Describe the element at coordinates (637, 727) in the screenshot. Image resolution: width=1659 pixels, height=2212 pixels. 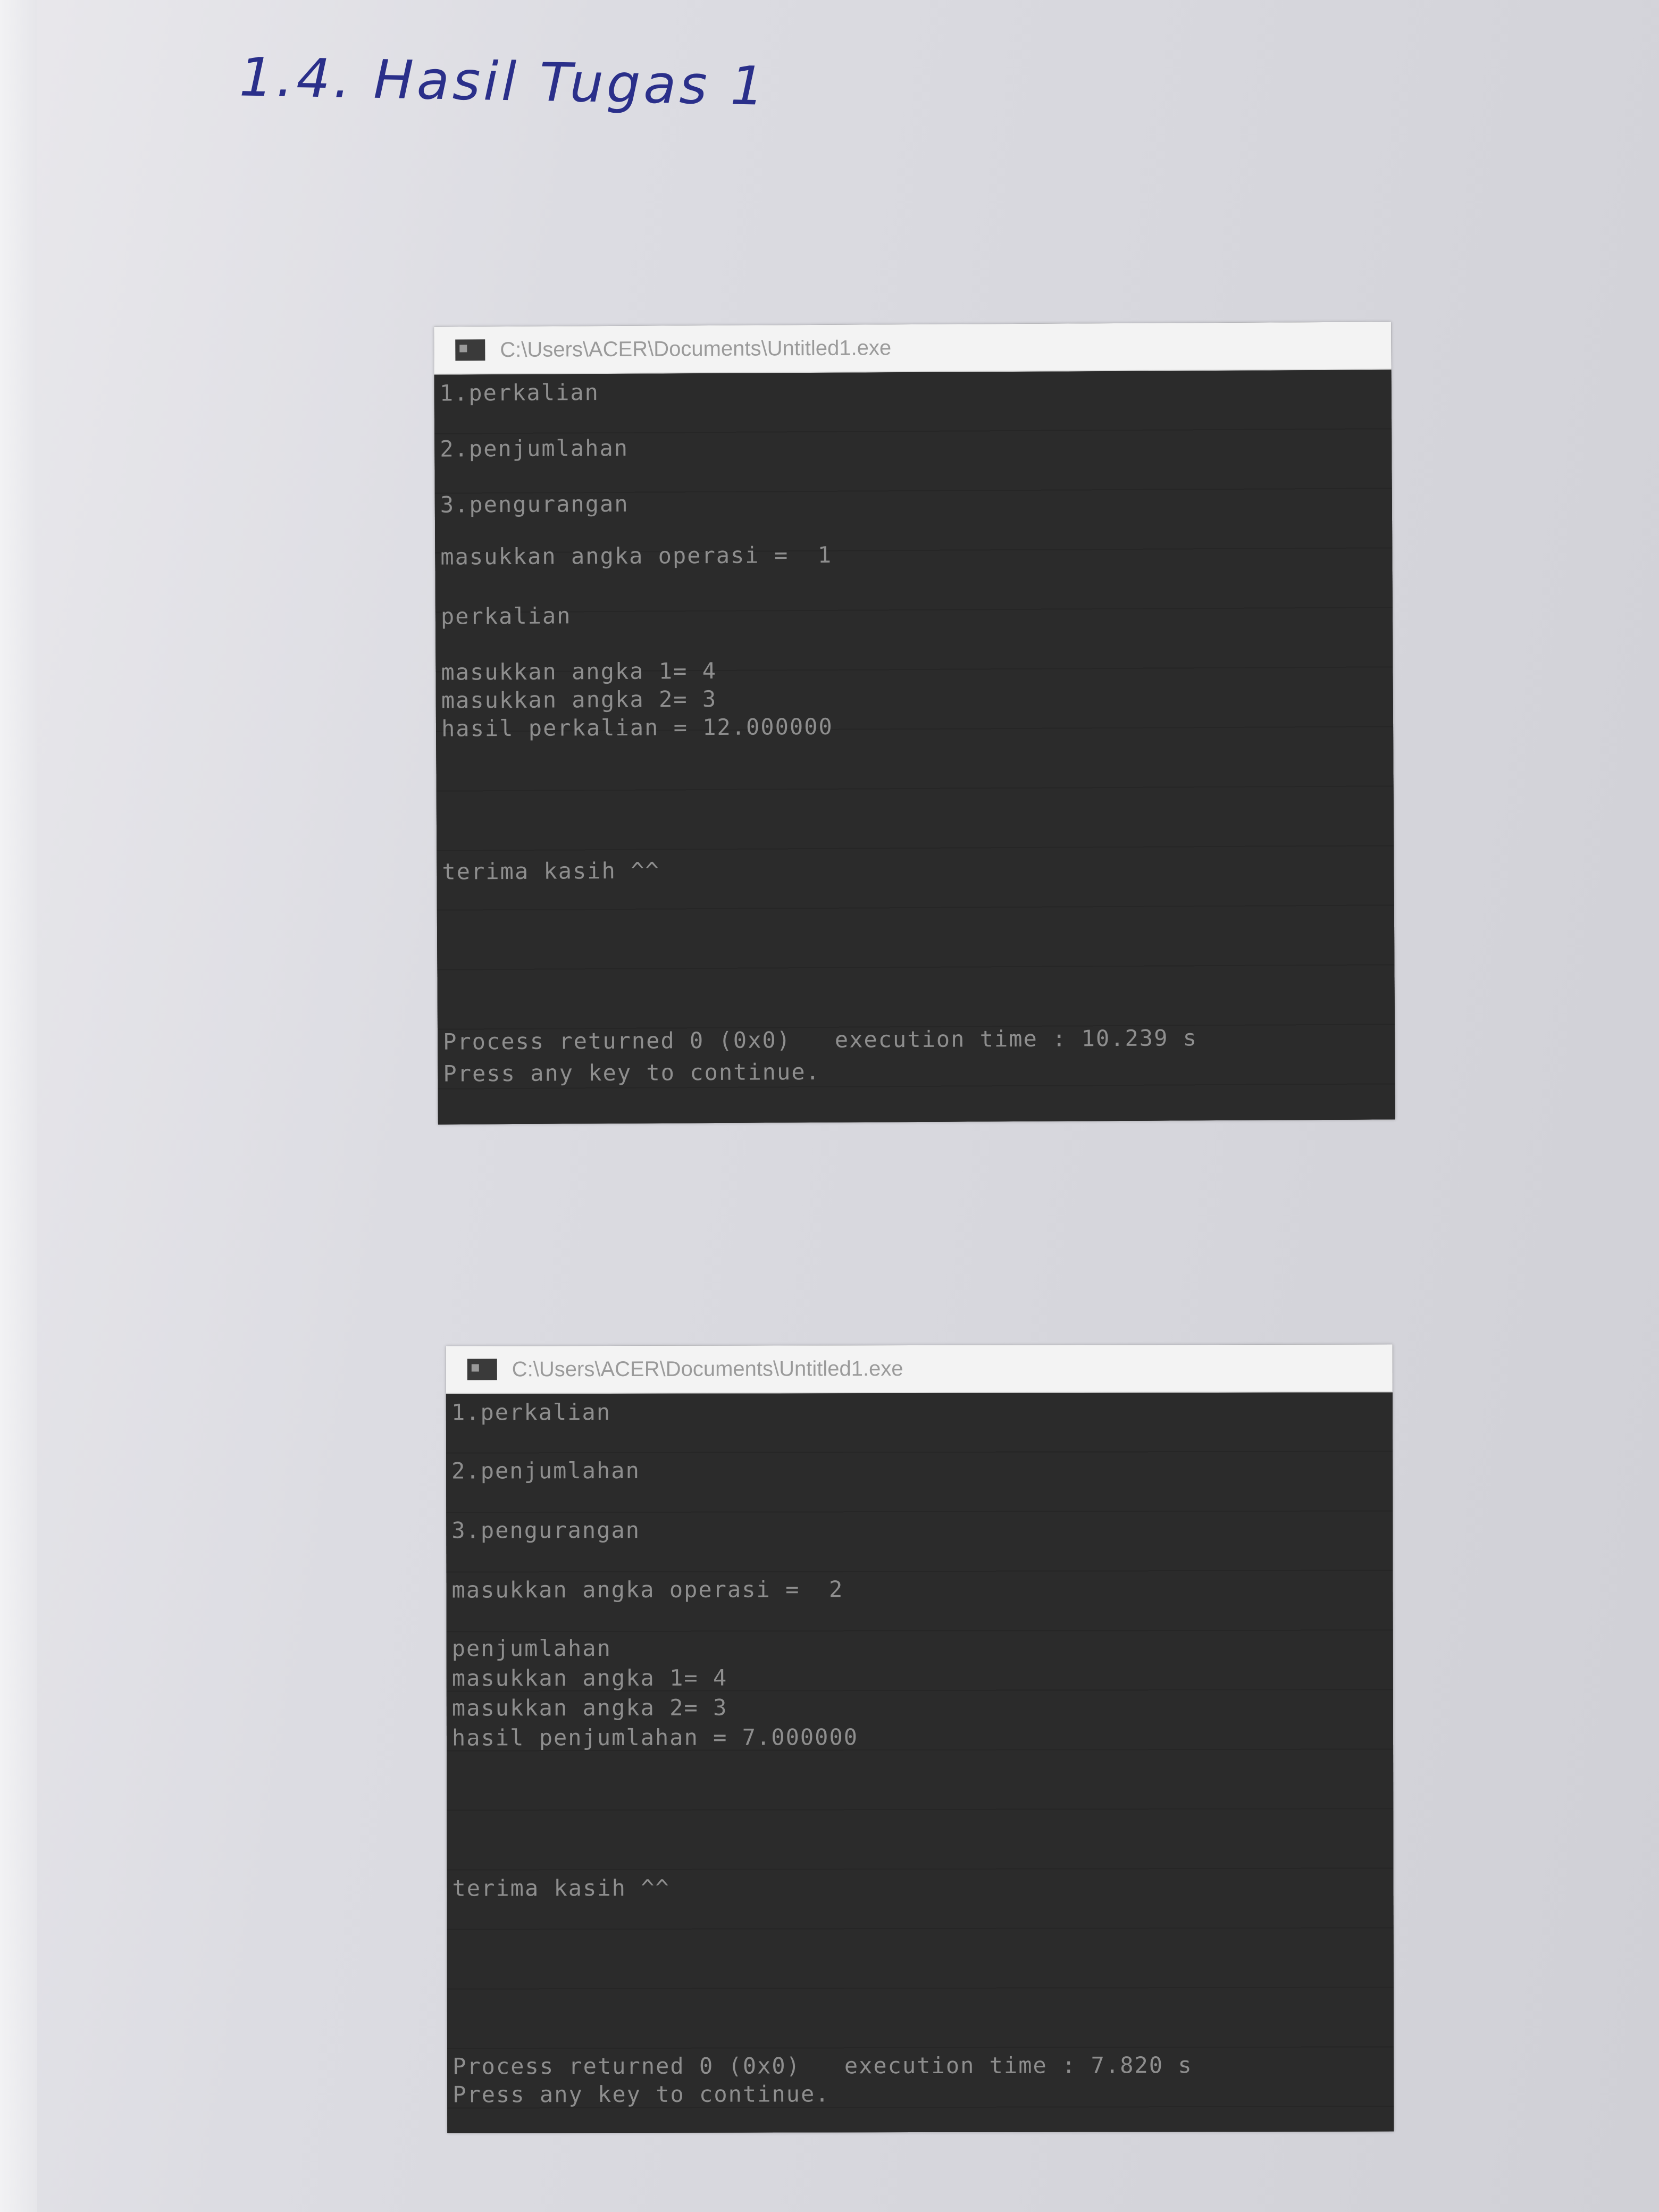
I see `console-line: hasil perkalian = 12.000000` at that location.